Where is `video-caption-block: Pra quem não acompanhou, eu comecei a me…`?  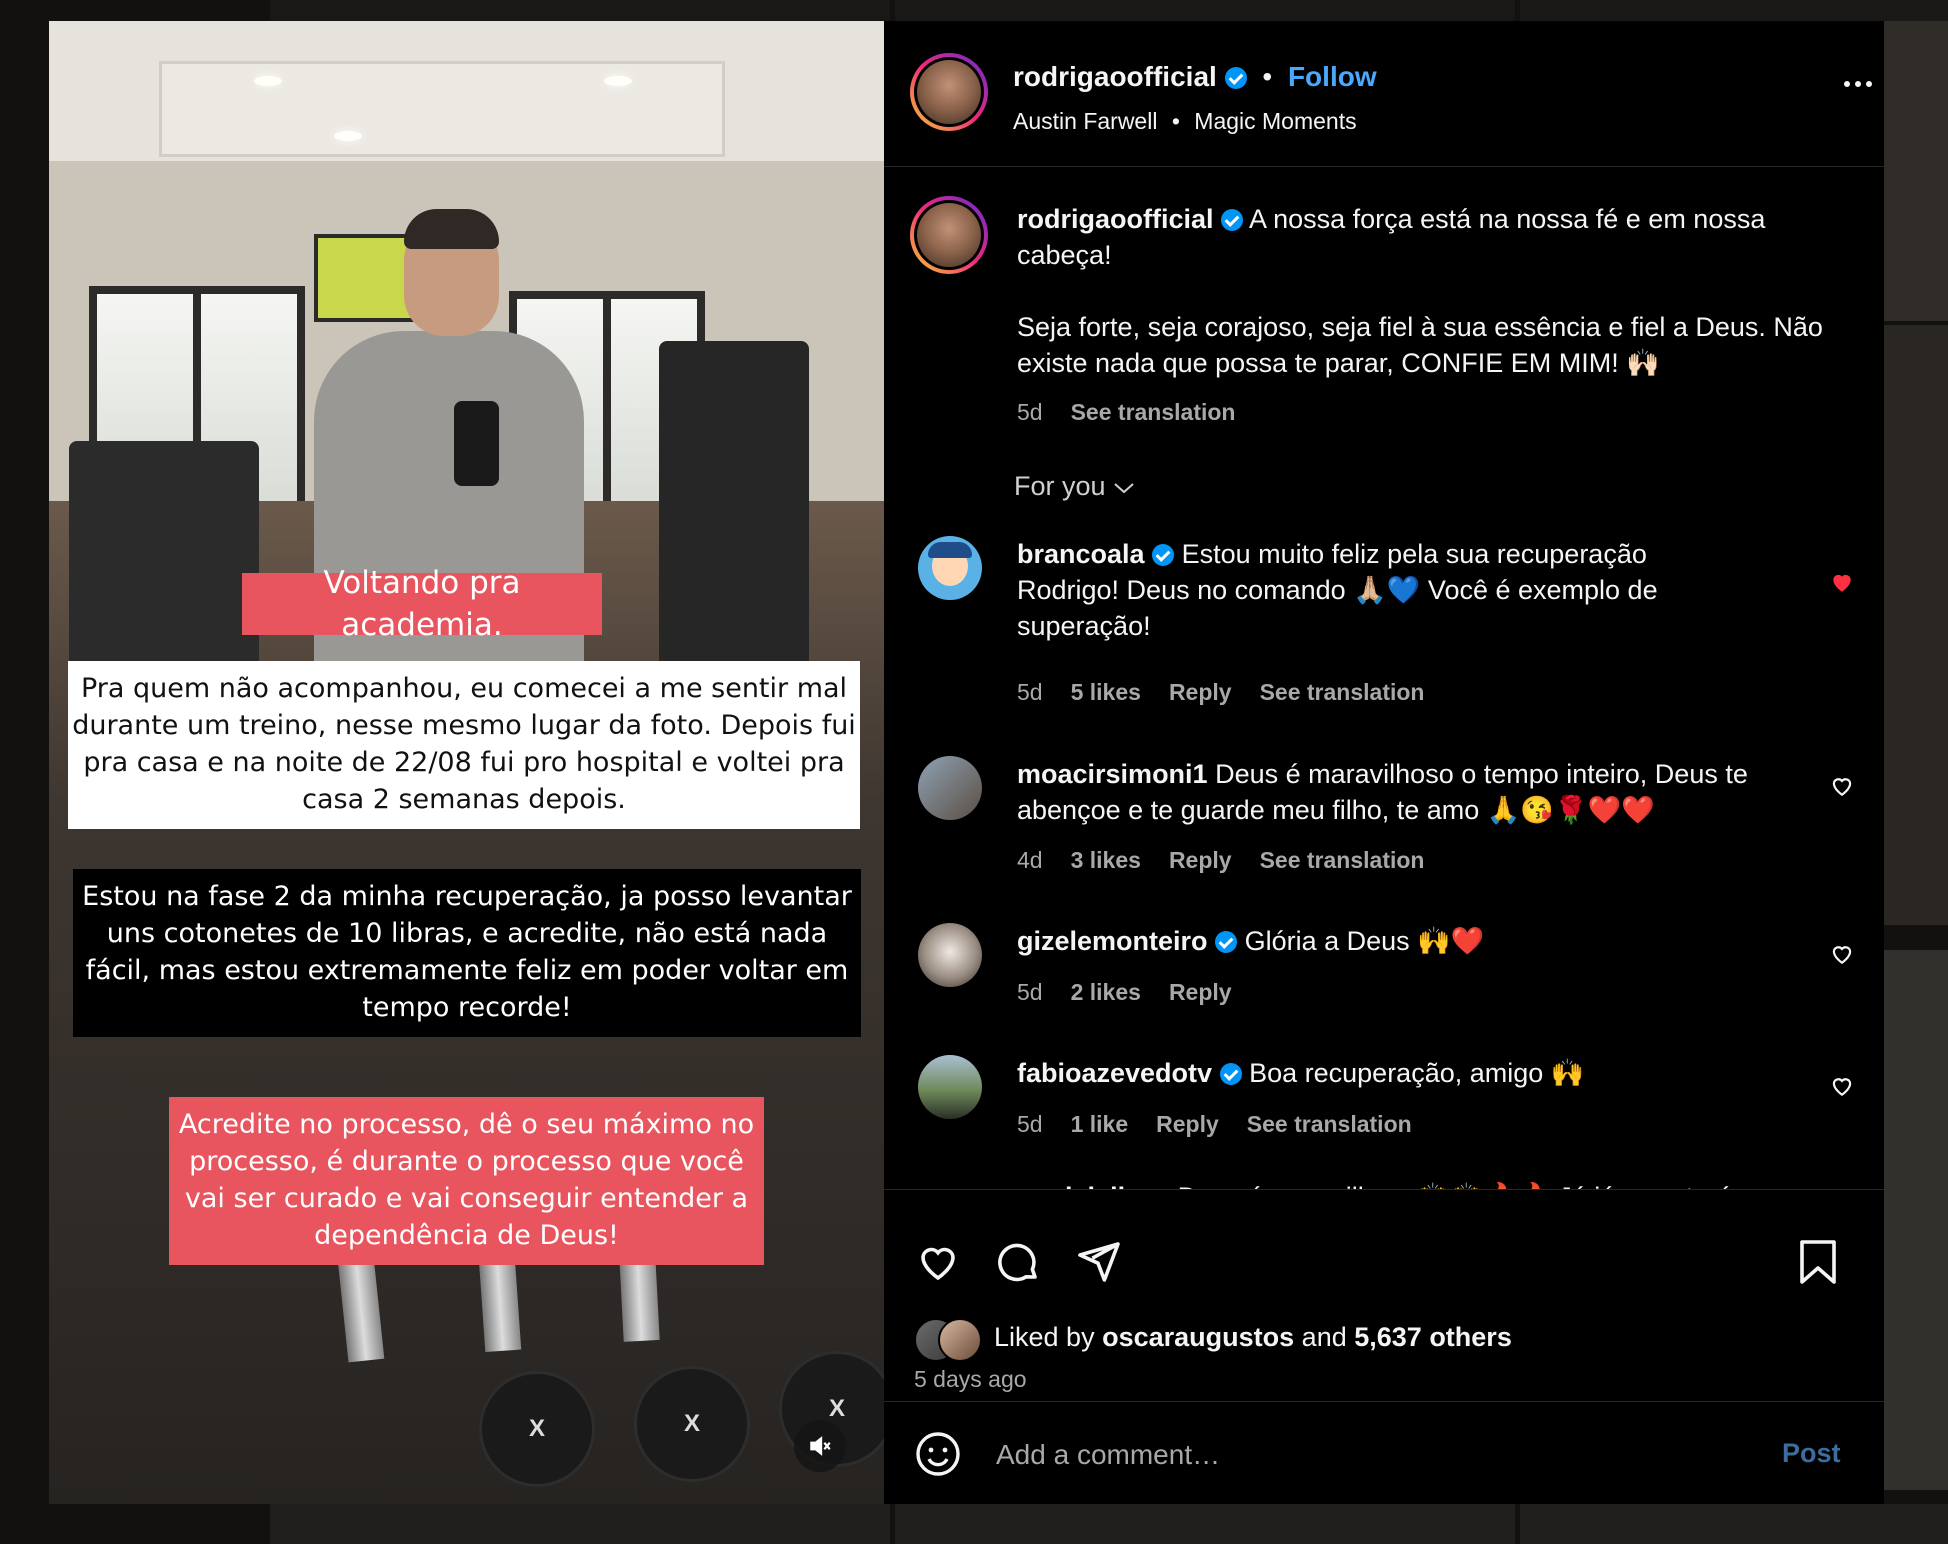
video-caption-block: Pra quem não acompanhou, eu comecei a me… is located at coordinates (464, 745).